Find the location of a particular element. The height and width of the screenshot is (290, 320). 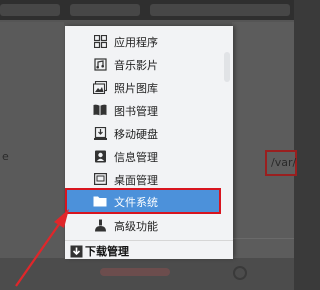

menu-item-label: 应用程序 is located at coordinates (136, 42).